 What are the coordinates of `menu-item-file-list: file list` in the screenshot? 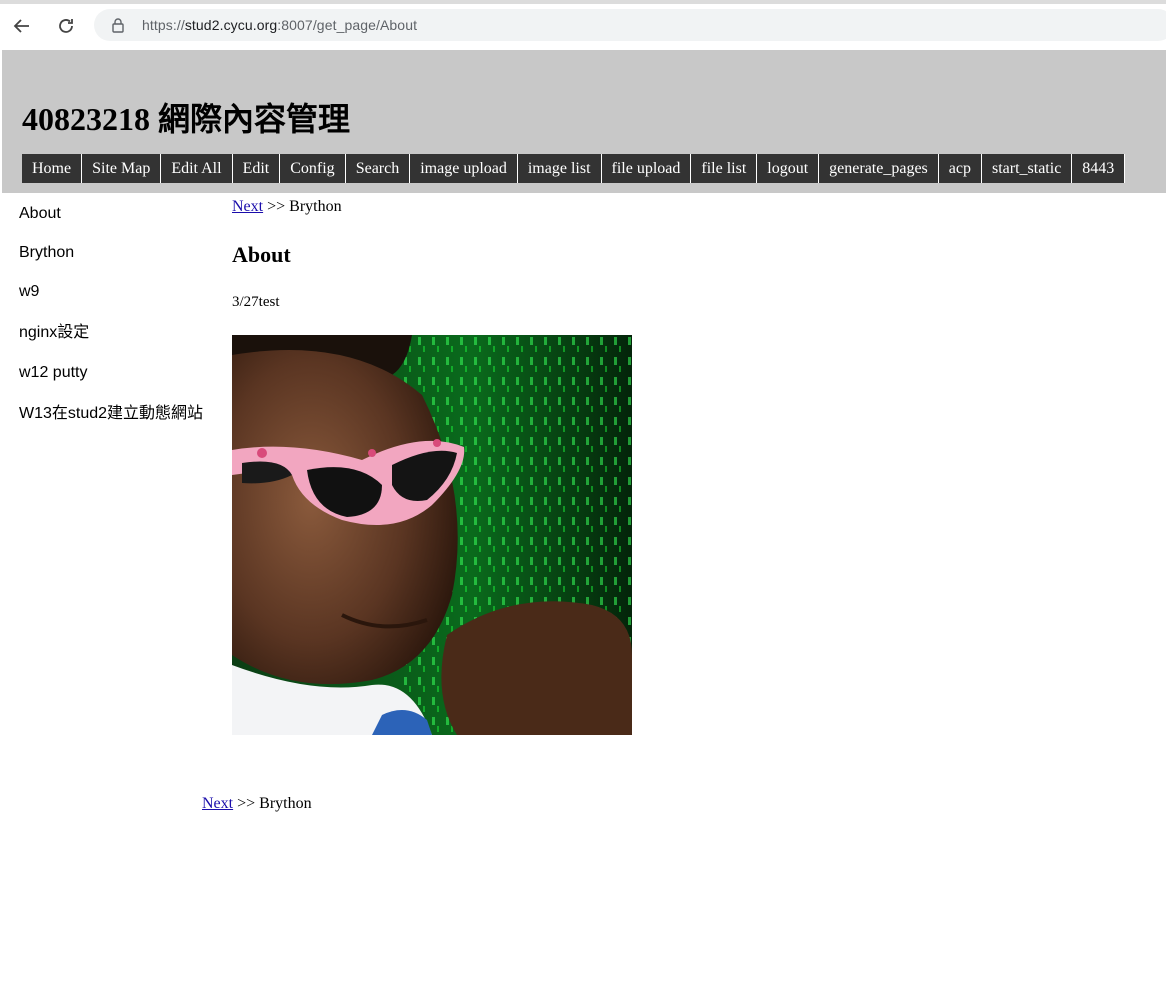 It's located at (724, 168).